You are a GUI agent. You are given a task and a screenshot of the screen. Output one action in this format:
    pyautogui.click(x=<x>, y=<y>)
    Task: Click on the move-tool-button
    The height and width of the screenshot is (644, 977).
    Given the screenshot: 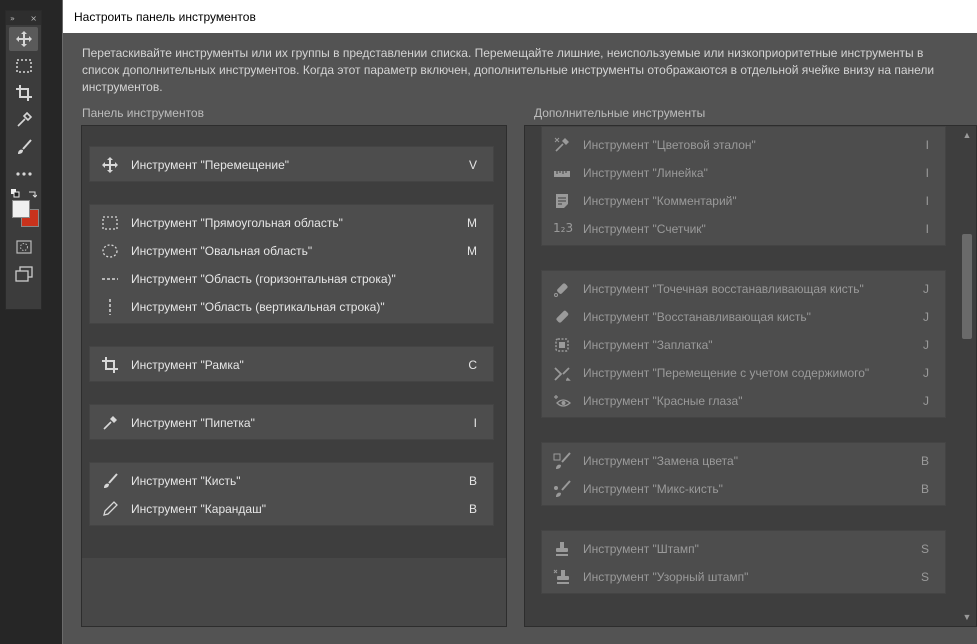 What is the action you would take?
    pyautogui.click(x=23, y=39)
    